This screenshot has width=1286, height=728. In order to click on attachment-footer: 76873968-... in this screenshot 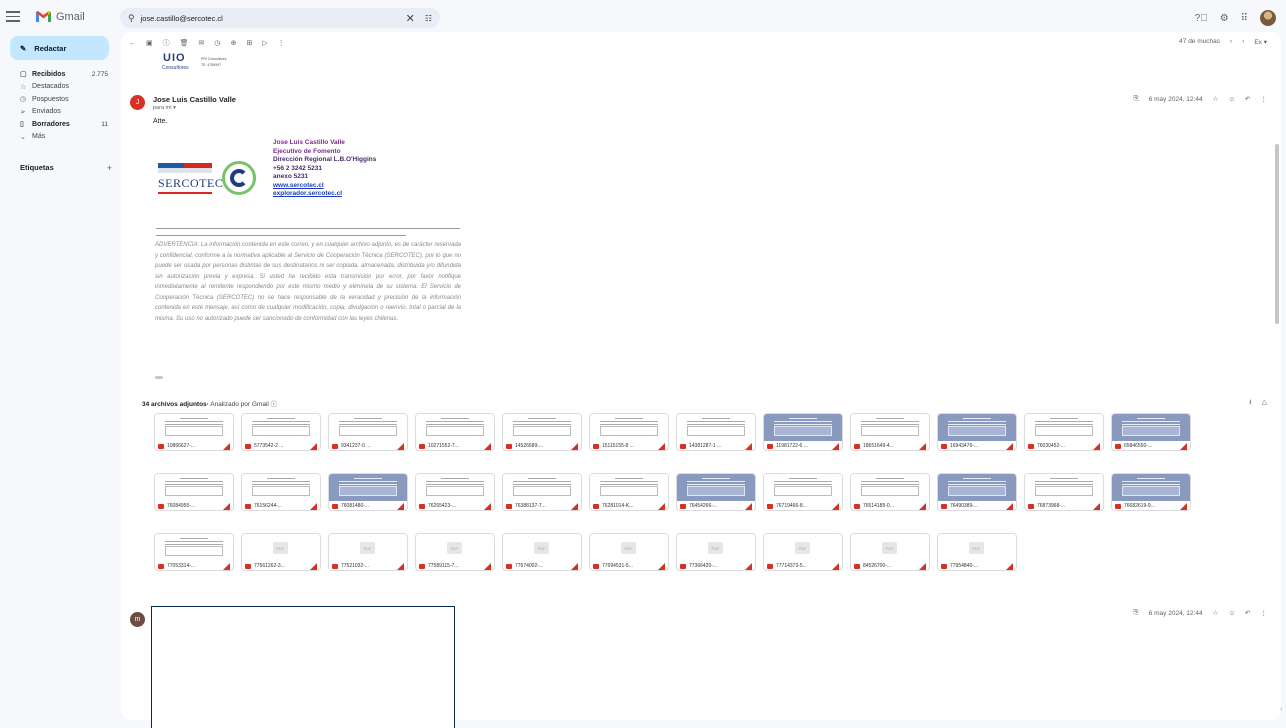, I will do `click(1064, 505)`.